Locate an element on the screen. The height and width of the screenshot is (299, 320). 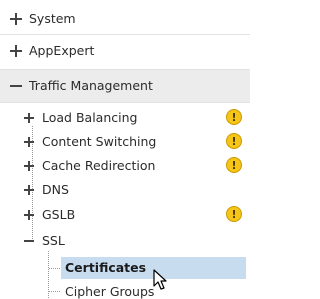
mouse-pointer-icon is located at coordinates (160, 279).